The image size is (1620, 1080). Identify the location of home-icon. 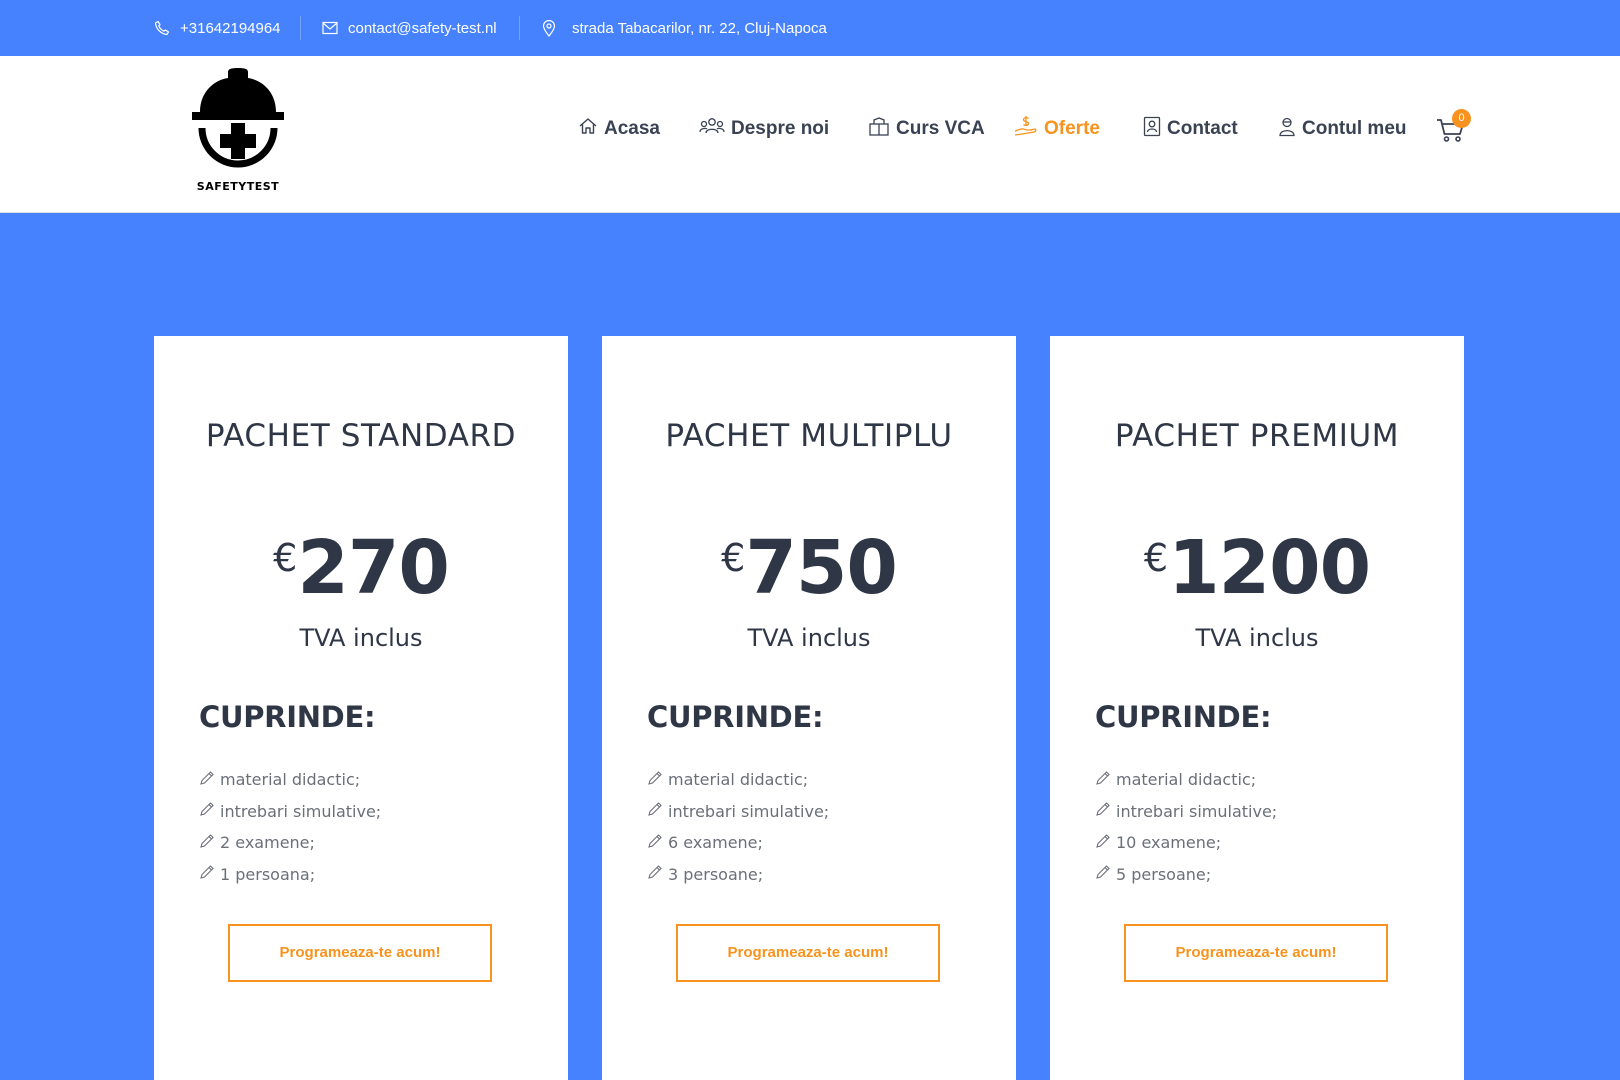
(588, 129).